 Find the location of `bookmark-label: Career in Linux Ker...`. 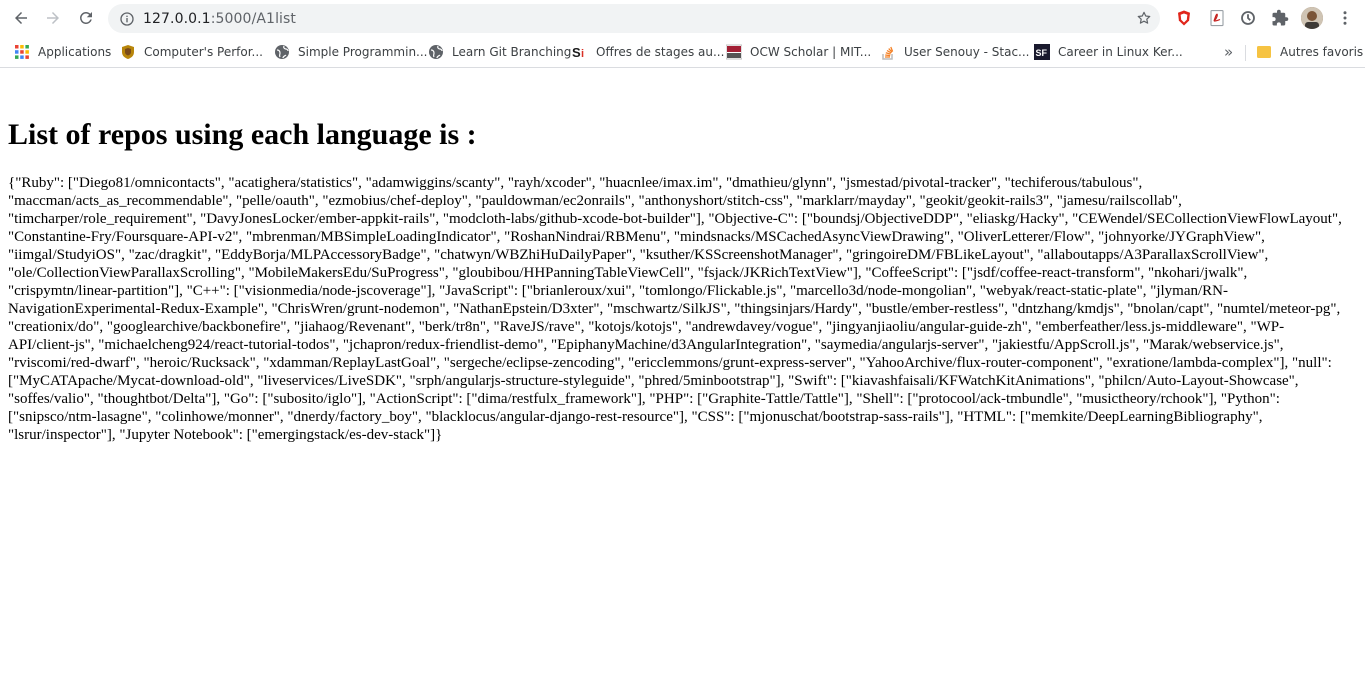

bookmark-label: Career in Linux Ker... is located at coordinates (1120, 52).